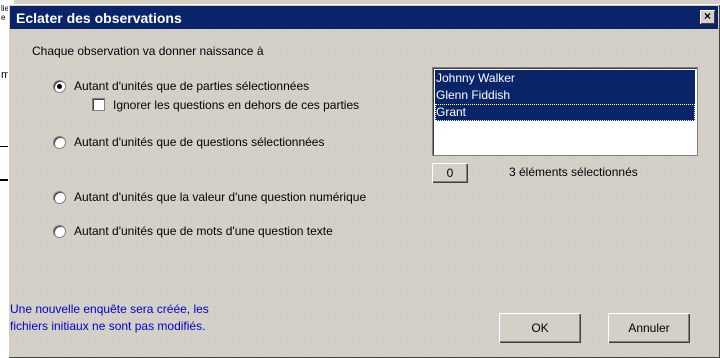 The image size is (720, 358). What do you see at coordinates (99, 18) in the screenshot?
I see `dialog-title: Eclater des observations` at bounding box center [99, 18].